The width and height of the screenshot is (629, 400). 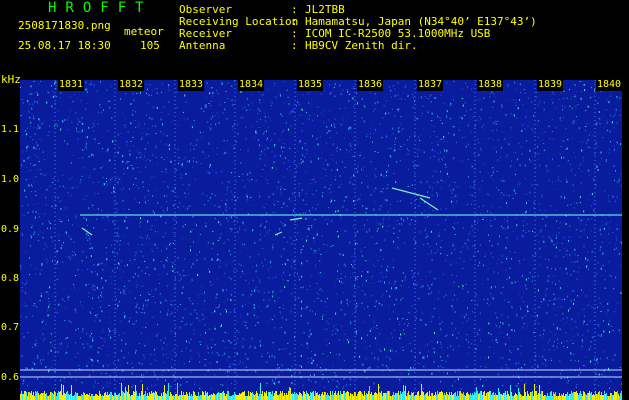 I want to click on y-tick-label: 1.1, so click(x=10, y=129).